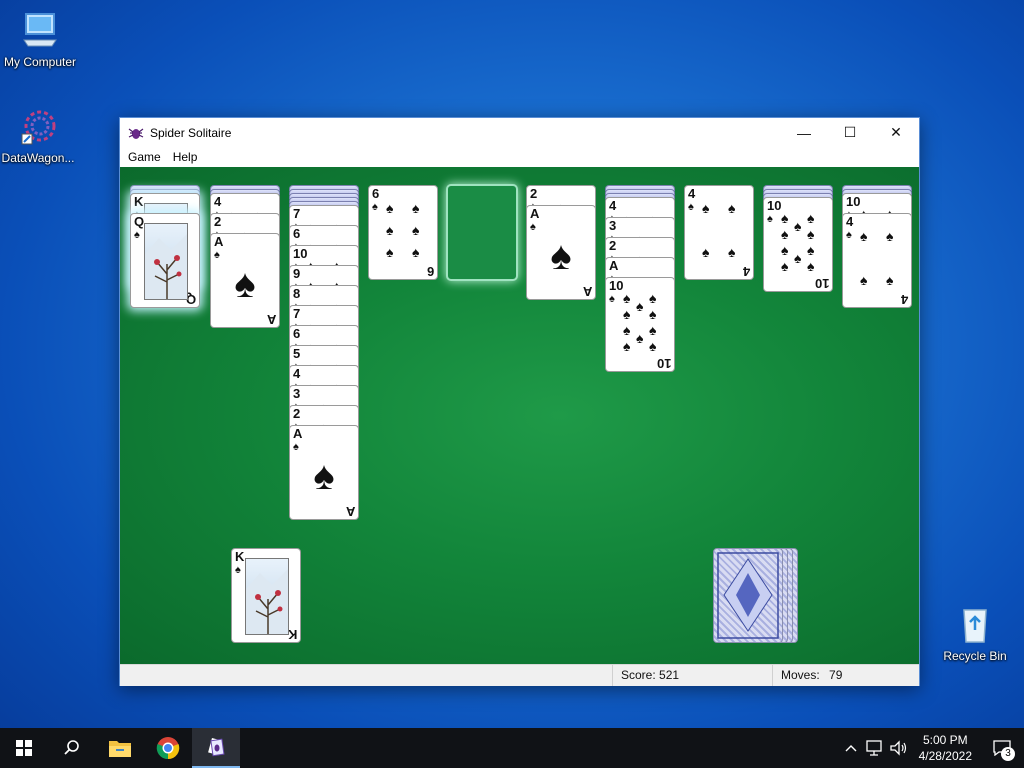 The width and height of the screenshot is (1024, 768). What do you see at coordinates (748, 595) in the screenshot?
I see `stock-pile` at bounding box center [748, 595].